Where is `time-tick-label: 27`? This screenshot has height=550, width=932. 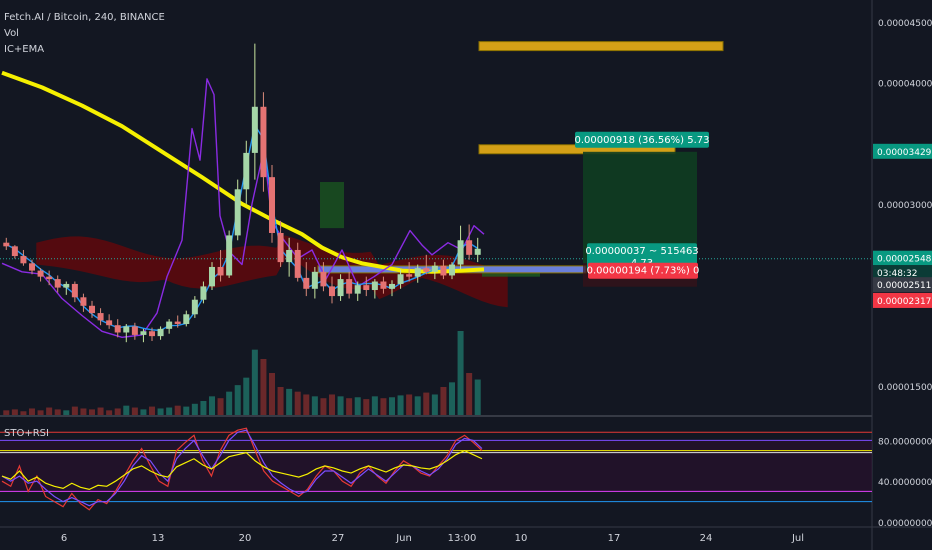
time-tick-label: 27 is located at coordinates (338, 538).